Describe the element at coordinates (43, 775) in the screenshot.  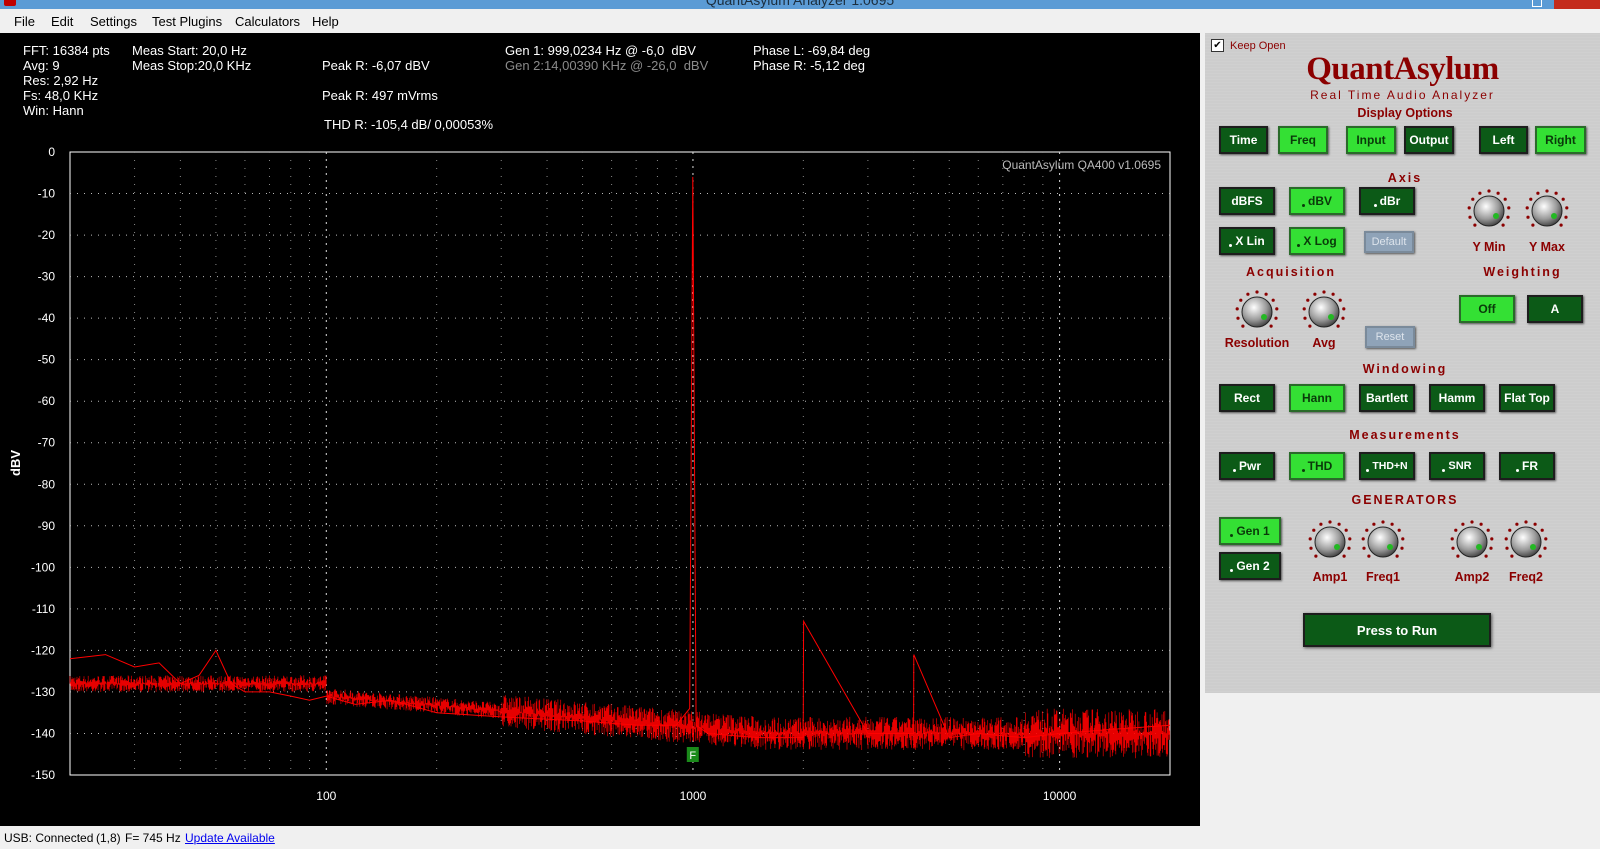
I see `y-tick-label: -150` at that location.